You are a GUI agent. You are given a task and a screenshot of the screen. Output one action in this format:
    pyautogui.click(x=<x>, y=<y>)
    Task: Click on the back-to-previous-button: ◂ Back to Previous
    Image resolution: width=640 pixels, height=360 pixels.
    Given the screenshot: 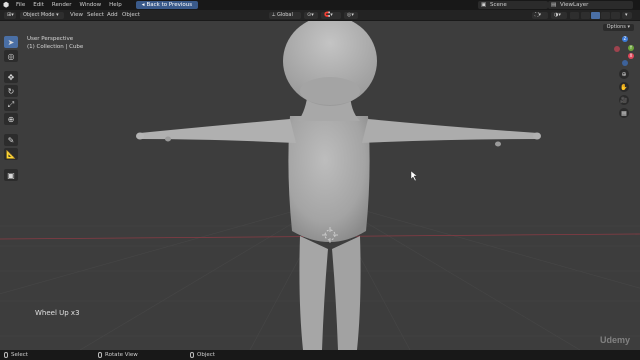 What is the action you would take?
    pyautogui.click(x=167, y=5)
    